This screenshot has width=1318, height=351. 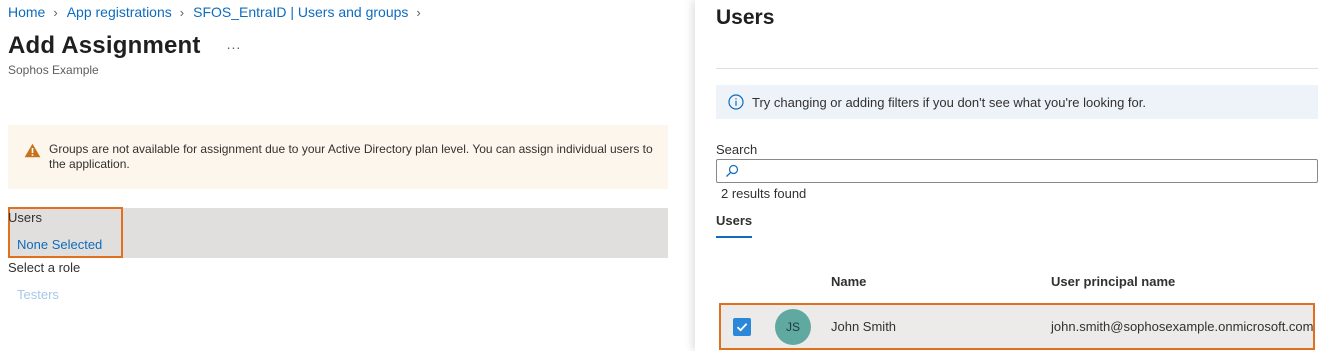 What do you see at coordinates (119, 12) in the screenshot?
I see `breadcrumb-app-registrations: App registrations` at bounding box center [119, 12].